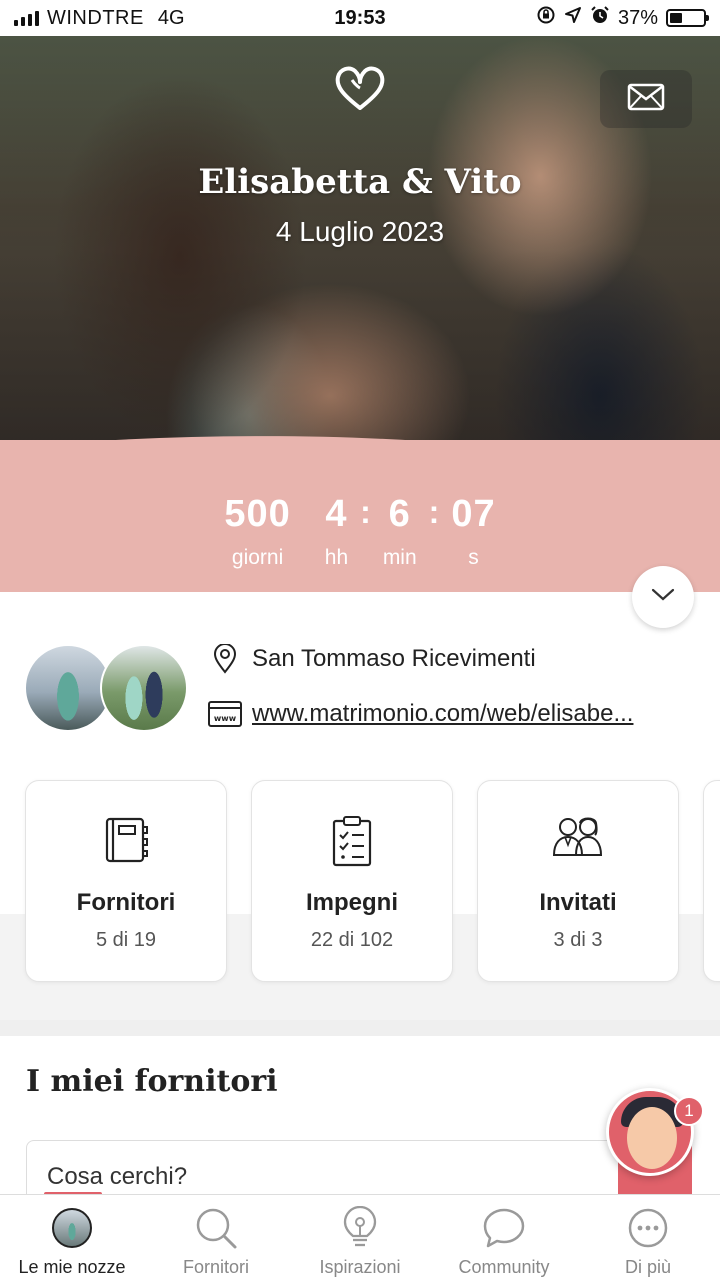 The image size is (720, 1280). What do you see at coordinates (257, 557) in the screenshot?
I see `countdown-days-label: giorni` at bounding box center [257, 557].